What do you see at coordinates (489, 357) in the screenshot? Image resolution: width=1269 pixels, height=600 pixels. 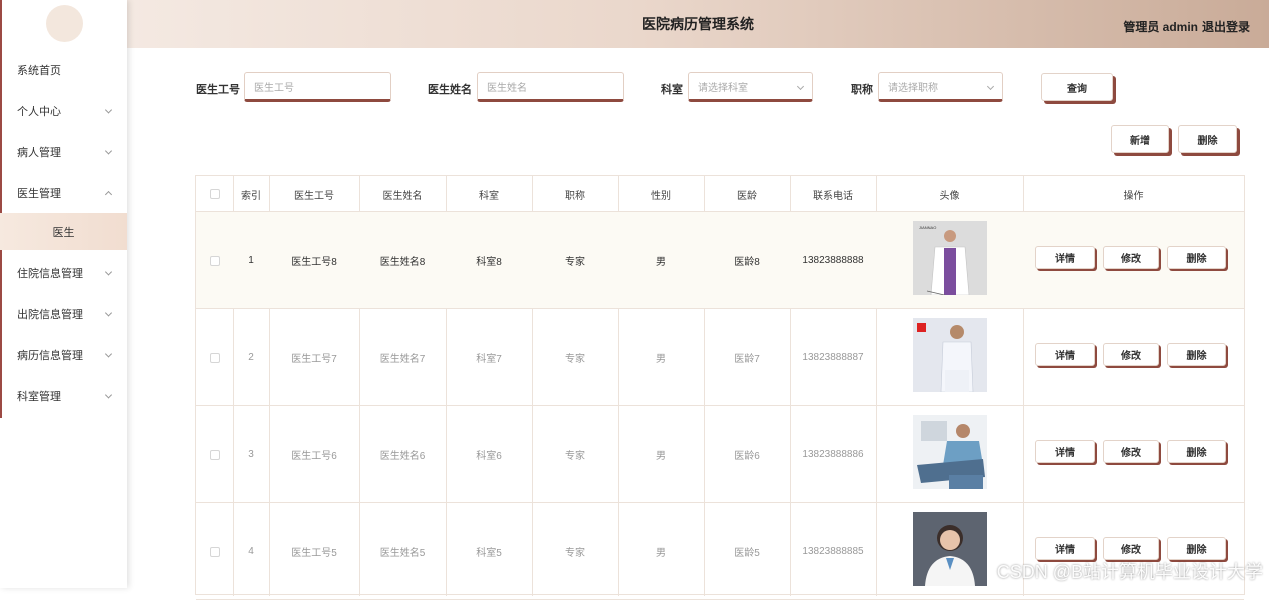 I see `cell-department: 科室7` at bounding box center [489, 357].